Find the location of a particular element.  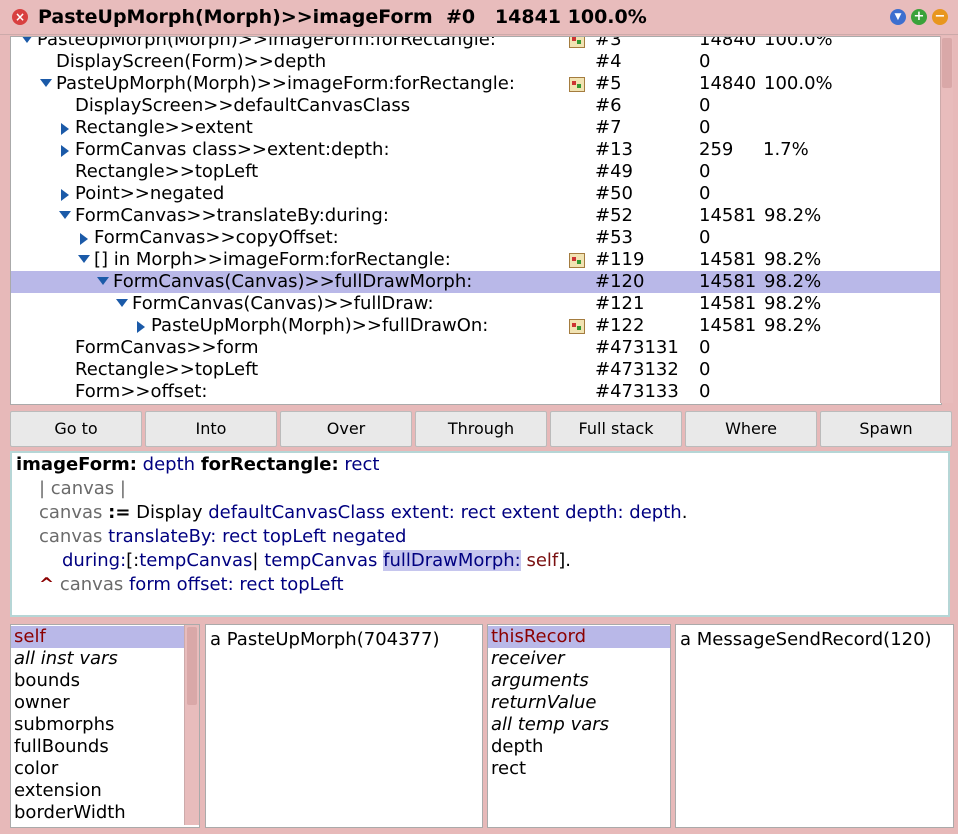

self-ref: self is located at coordinates (542, 560).